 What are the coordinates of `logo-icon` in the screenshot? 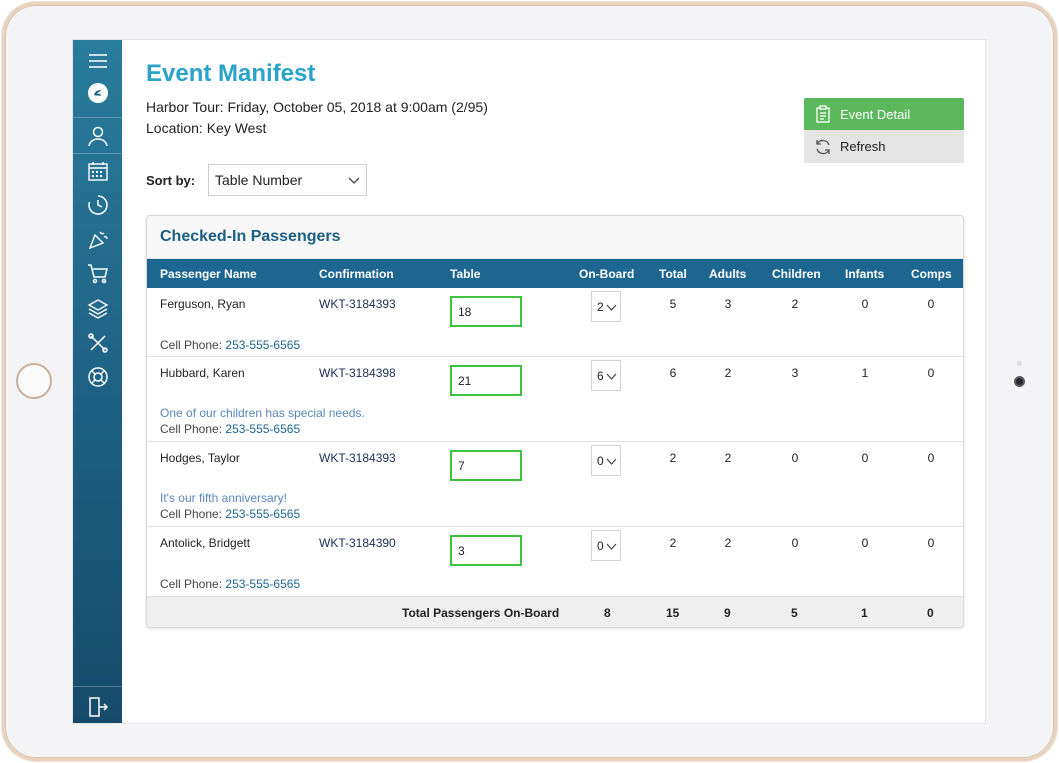 It's located at (97, 93).